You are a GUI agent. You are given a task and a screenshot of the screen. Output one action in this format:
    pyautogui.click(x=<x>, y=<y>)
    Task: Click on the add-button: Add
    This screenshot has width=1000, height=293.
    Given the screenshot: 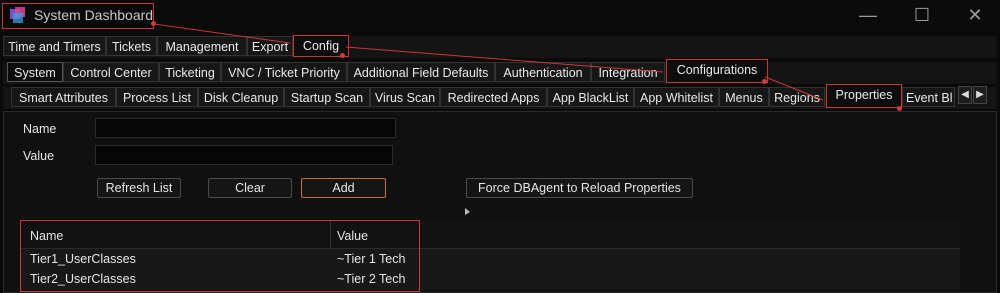 What is the action you would take?
    pyautogui.click(x=343, y=188)
    